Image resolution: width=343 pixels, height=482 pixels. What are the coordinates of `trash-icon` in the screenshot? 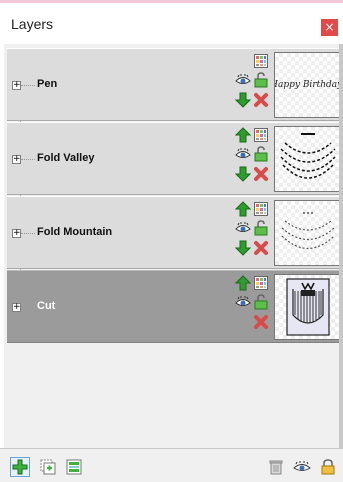 It's located at (276, 467).